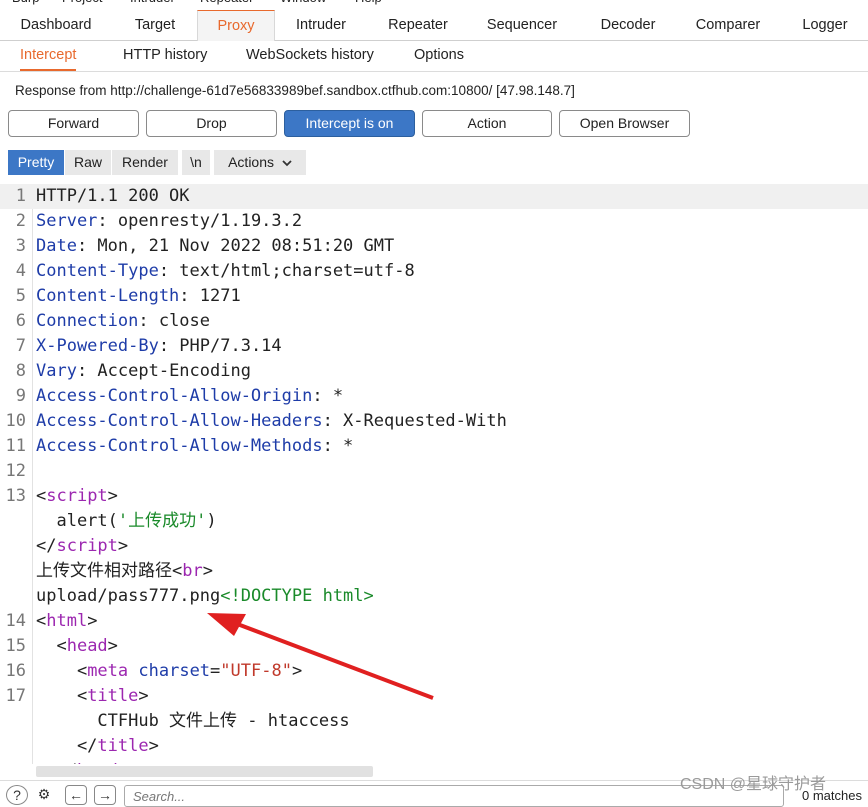 The height and width of the screenshot is (807, 868). What do you see at coordinates (204, 771) in the screenshot?
I see `horizontal-scrollbar` at bounding box center [204, 771].